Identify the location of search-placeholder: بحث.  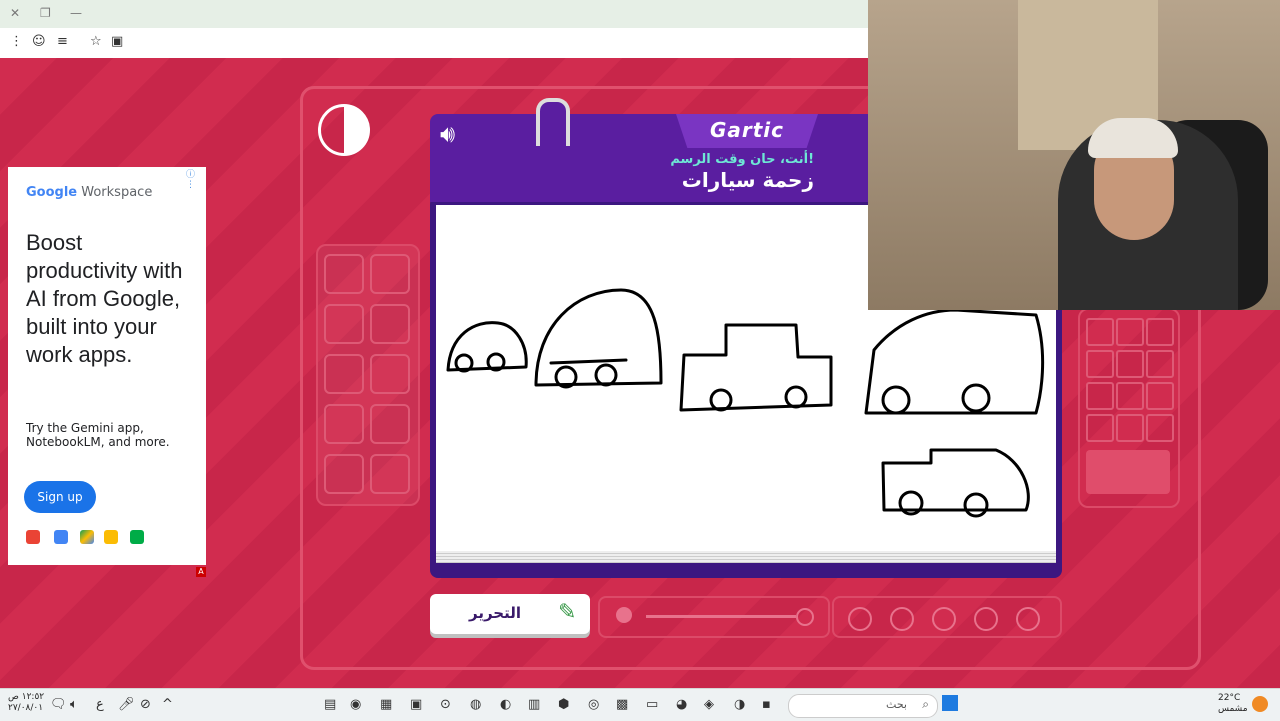
(896, 704).